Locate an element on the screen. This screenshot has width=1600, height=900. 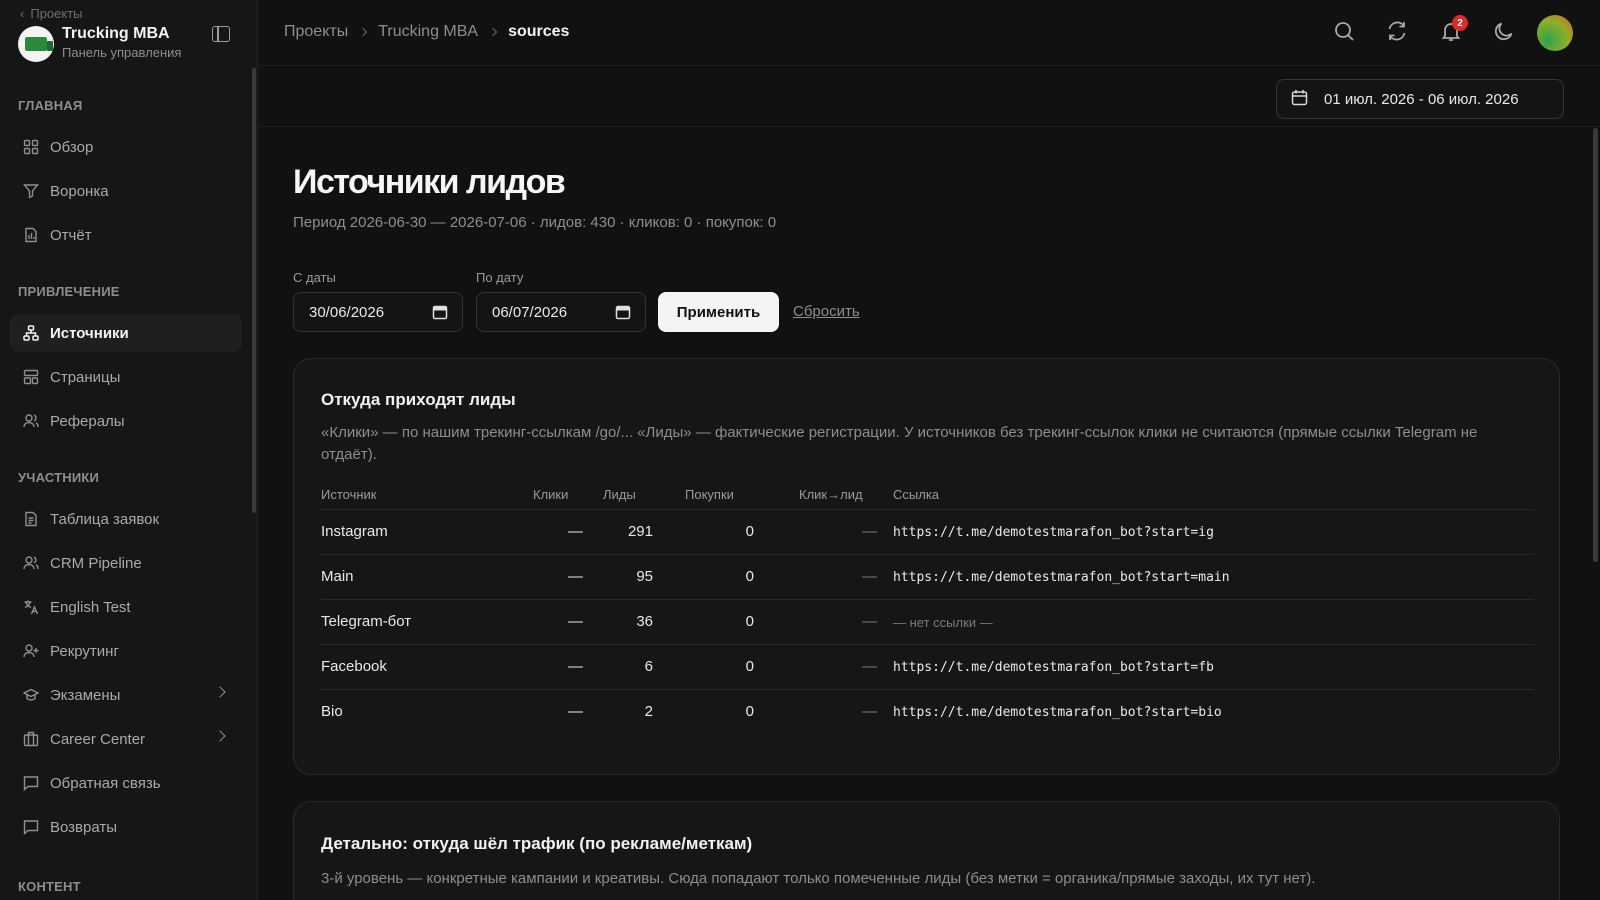
sidebar-item-applications: Таблица заявок is located at coordinates (126, 519).